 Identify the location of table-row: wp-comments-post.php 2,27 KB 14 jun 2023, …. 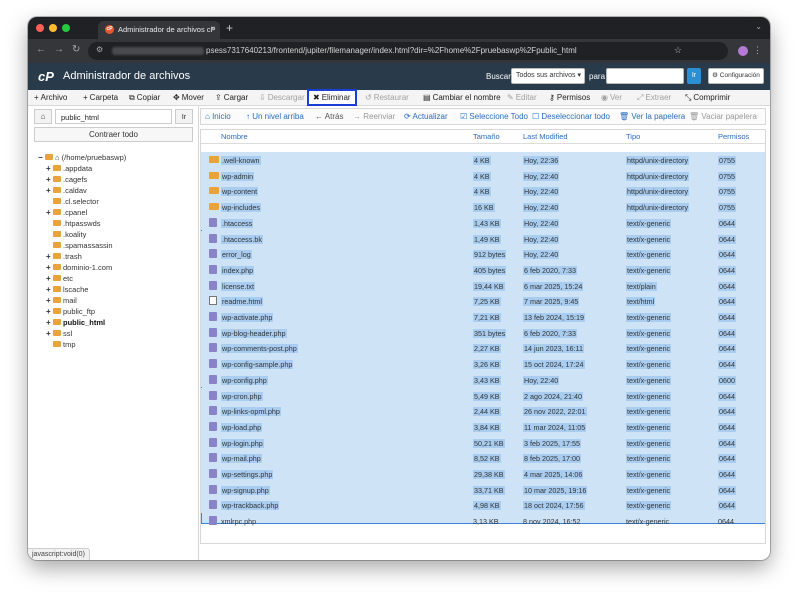
(483, 348).